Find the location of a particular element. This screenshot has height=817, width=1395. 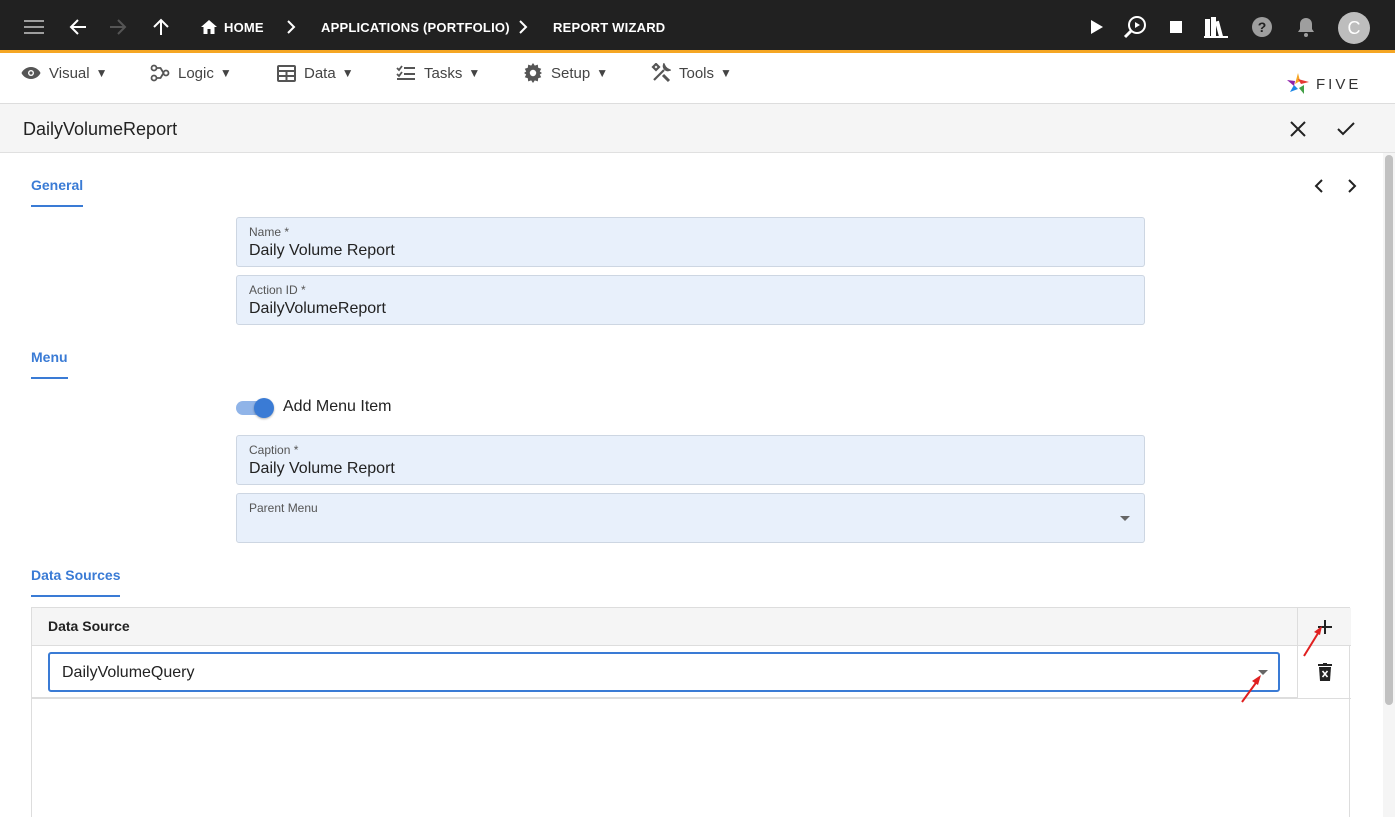

name-field-value: Daily Volume Report is located at coordinates (322, 251).